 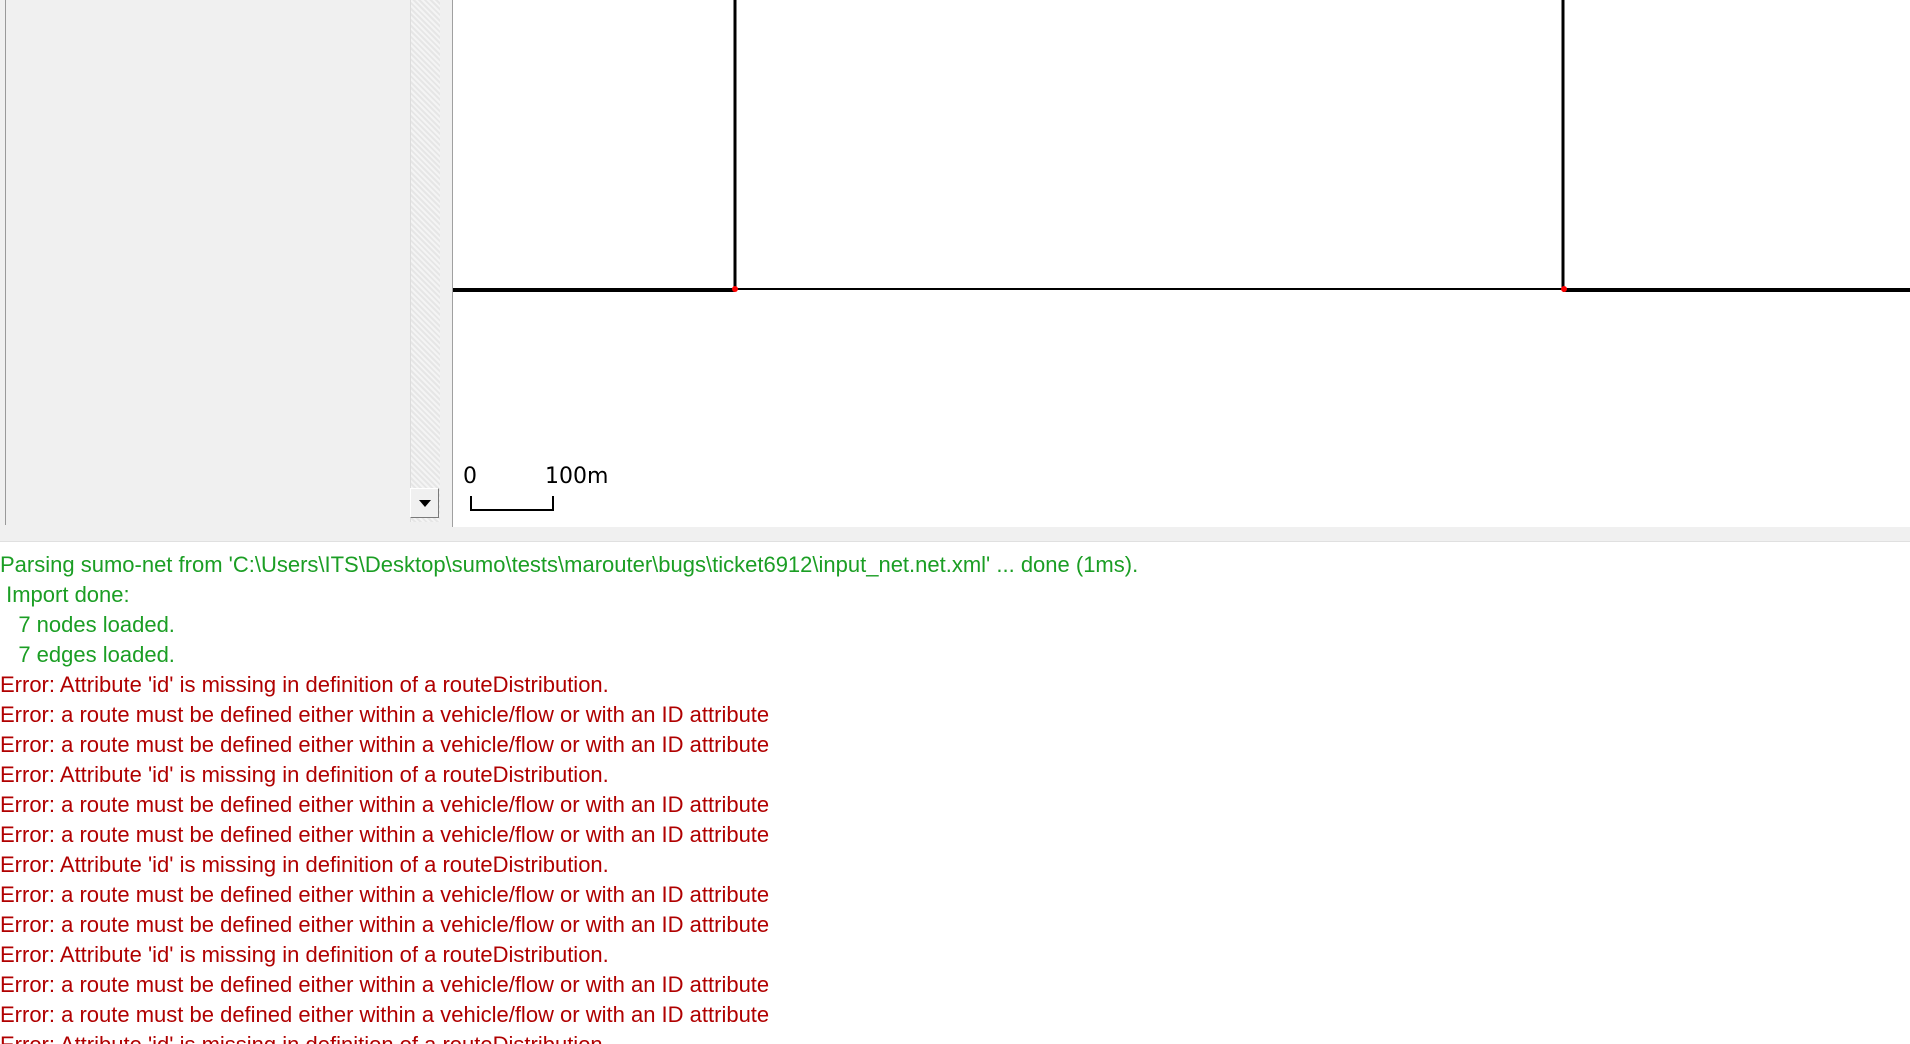 I want to click on left-side-panel, so click(x=226, y=263).